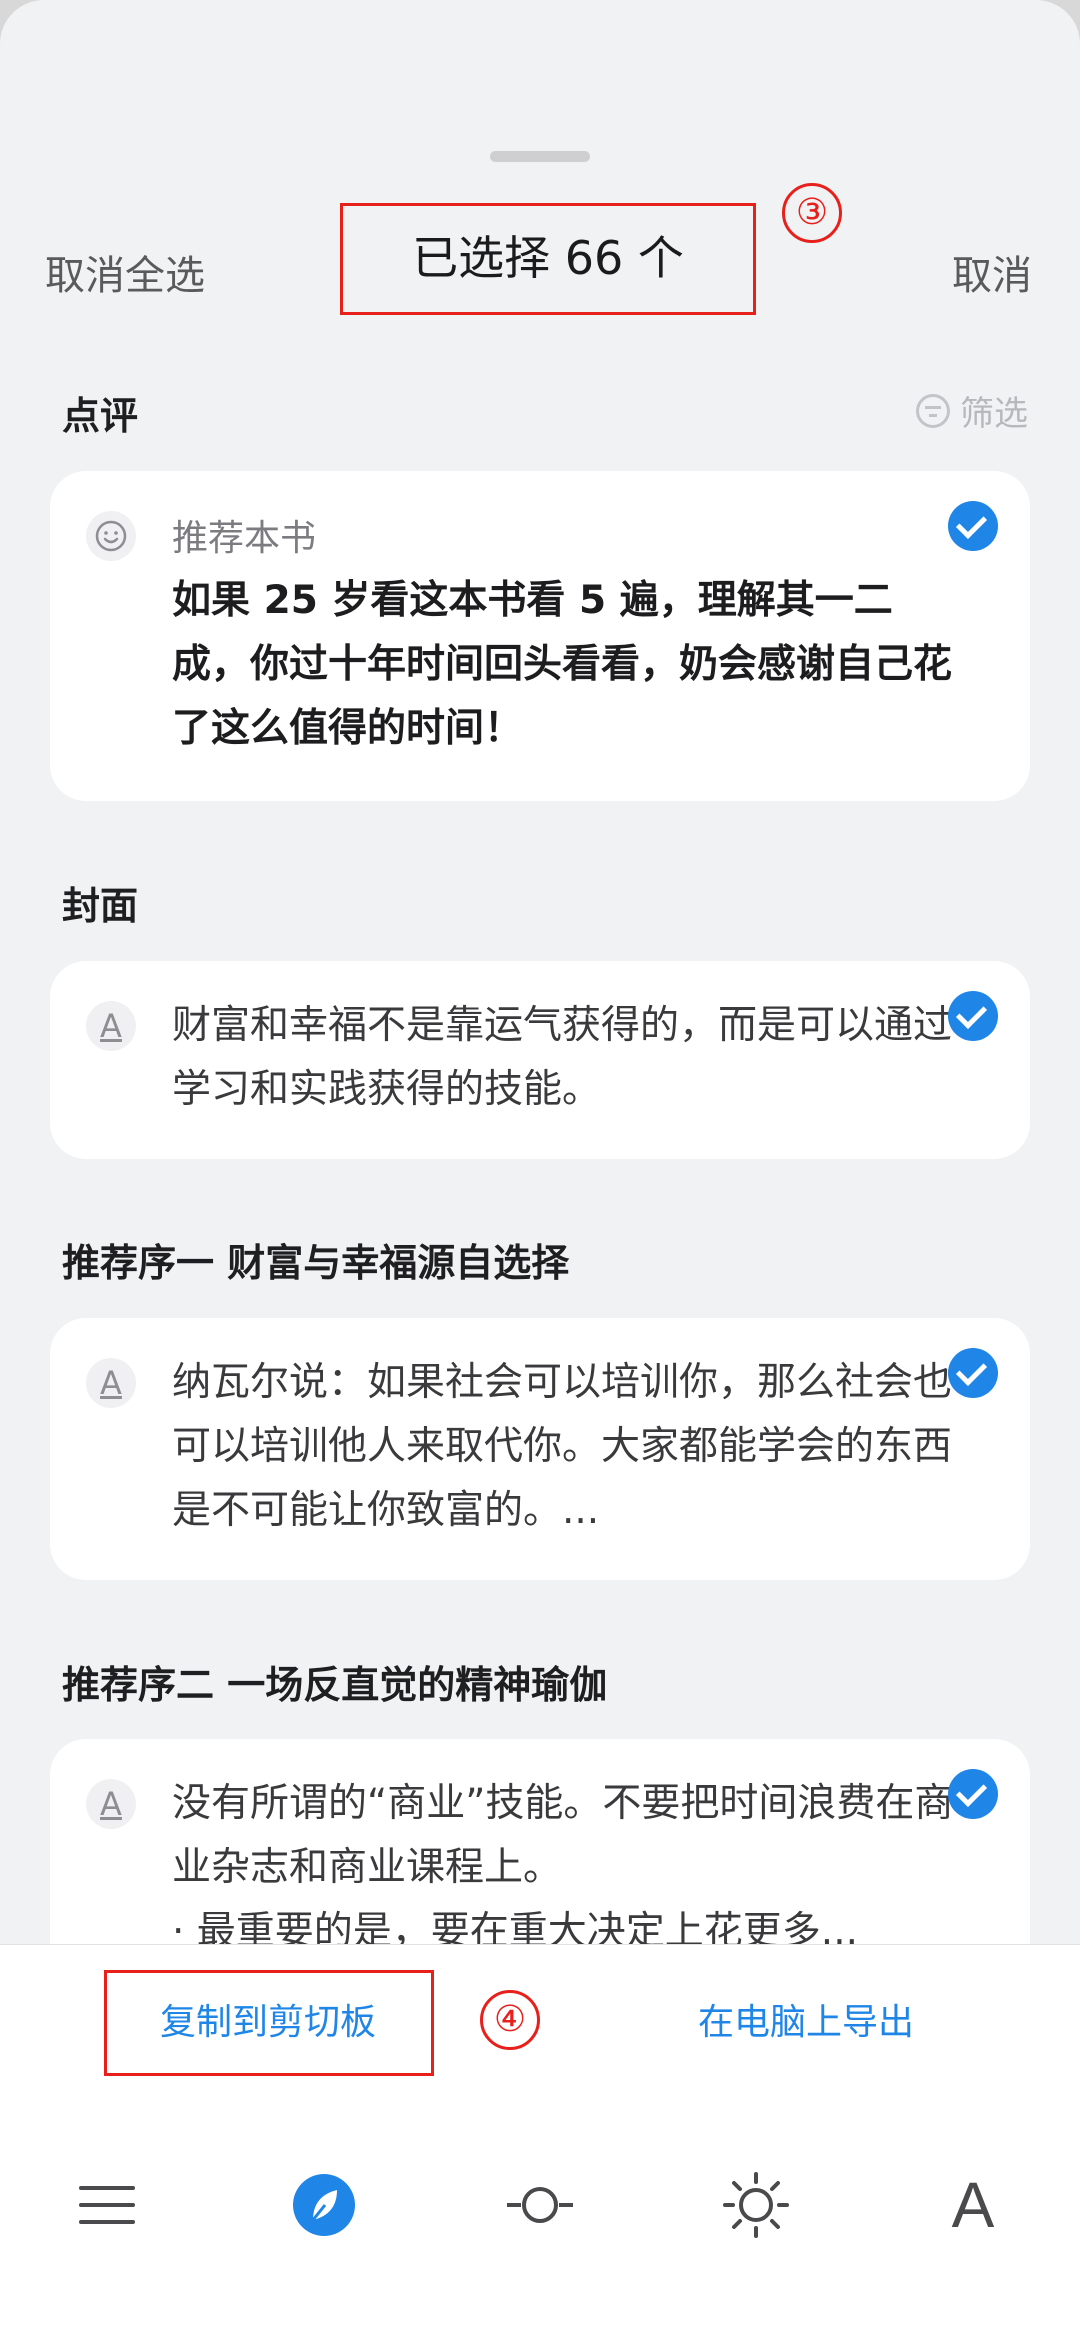 This screenshot has height=2337, width=1080. I want to click on cancel-button: 取消, so click(992, 272).